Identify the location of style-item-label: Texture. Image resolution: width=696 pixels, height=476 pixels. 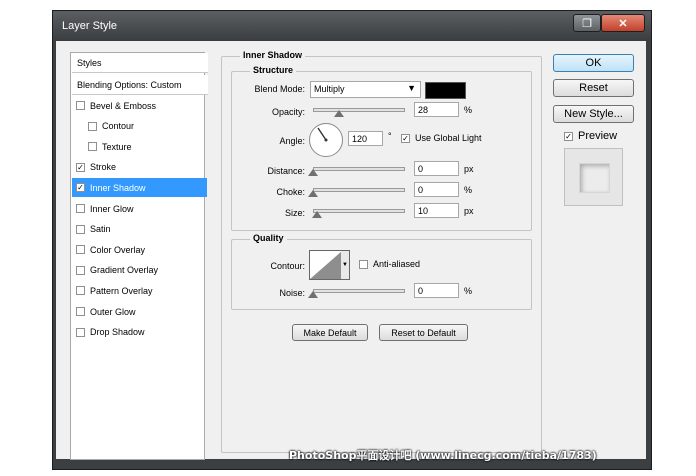
(117, 146).